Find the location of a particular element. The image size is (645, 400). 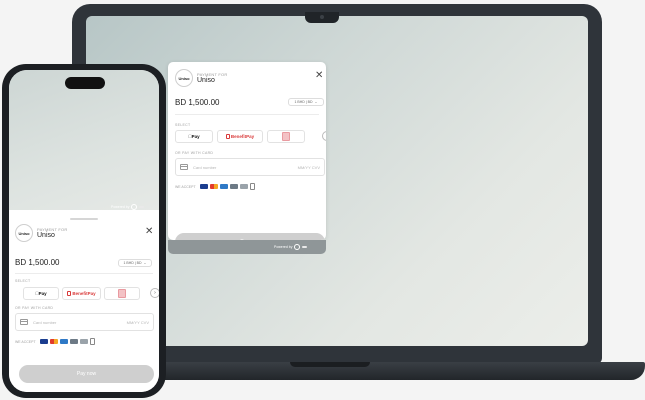

phone-powered-by-label: Powered by is located at coordinates (120, 207).